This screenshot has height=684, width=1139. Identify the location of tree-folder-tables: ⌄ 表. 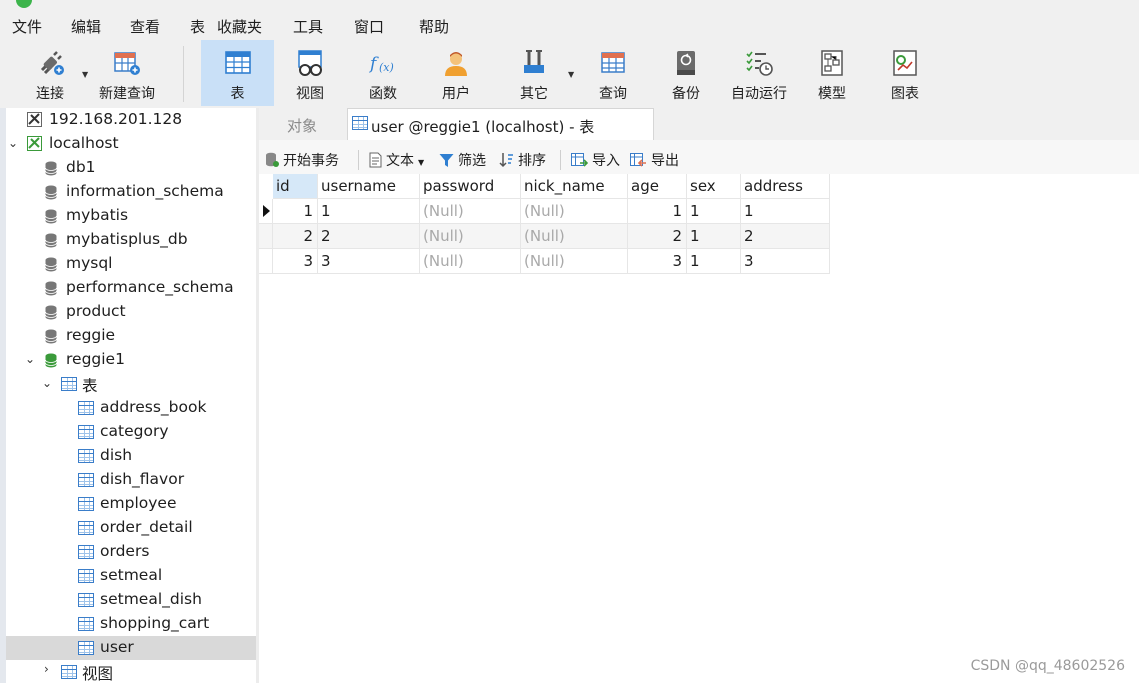
(131, 384).